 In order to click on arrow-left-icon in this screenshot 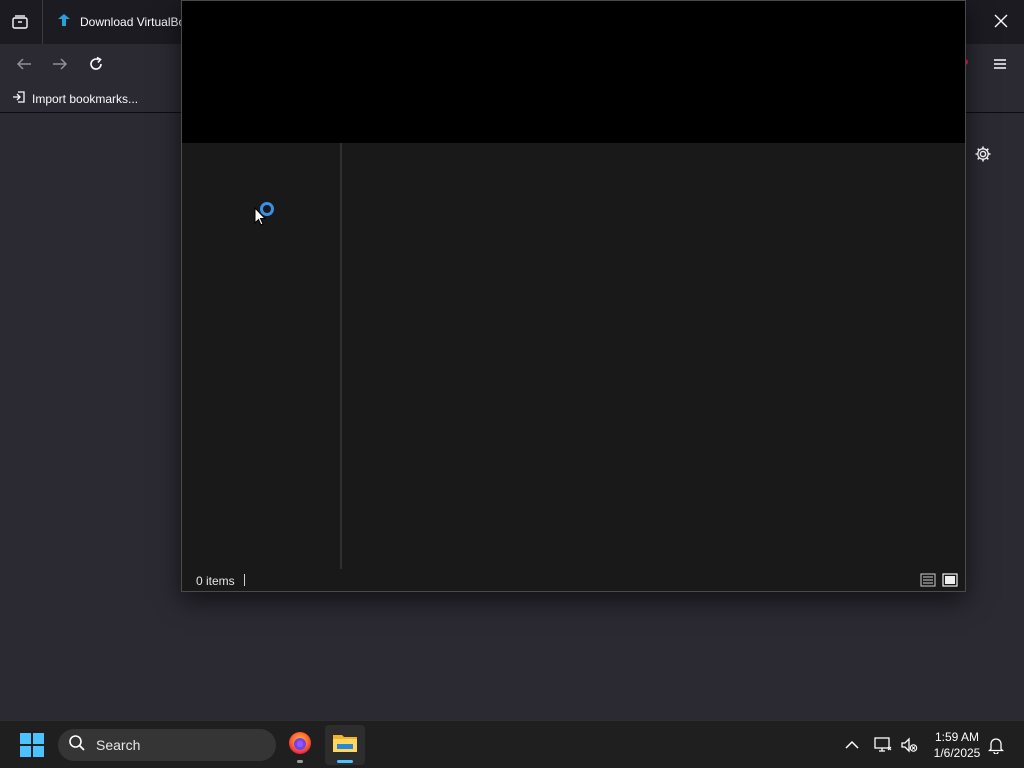, I will do `click(24, 64)`.